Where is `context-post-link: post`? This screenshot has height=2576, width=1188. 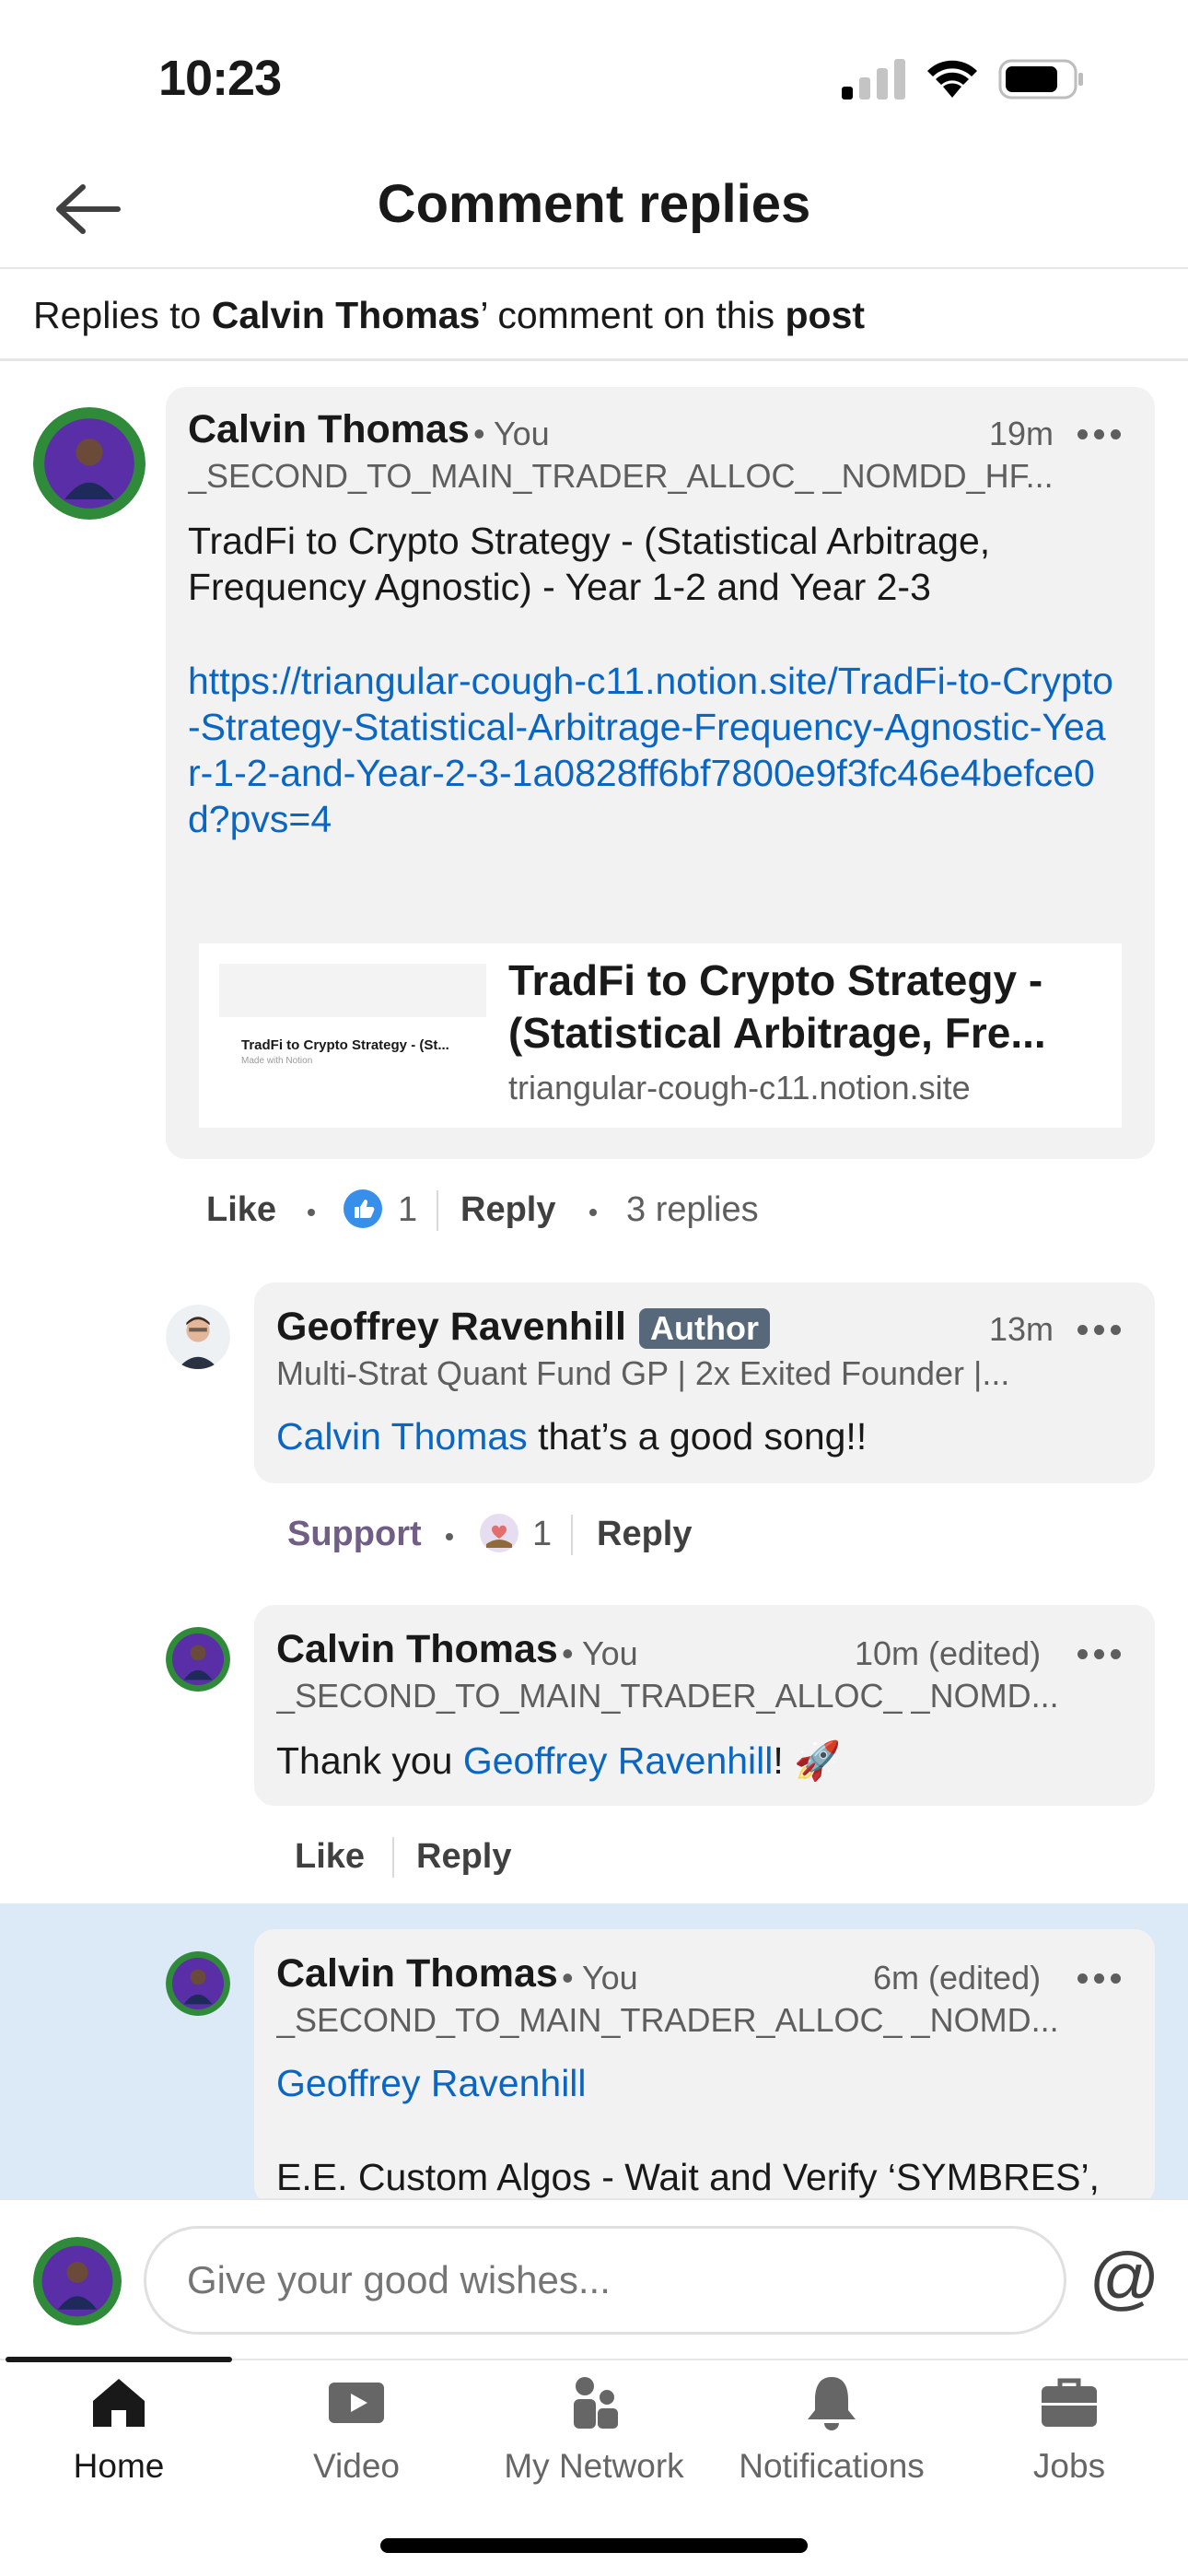 context-post-link: post is located at coordinates (826, 315).